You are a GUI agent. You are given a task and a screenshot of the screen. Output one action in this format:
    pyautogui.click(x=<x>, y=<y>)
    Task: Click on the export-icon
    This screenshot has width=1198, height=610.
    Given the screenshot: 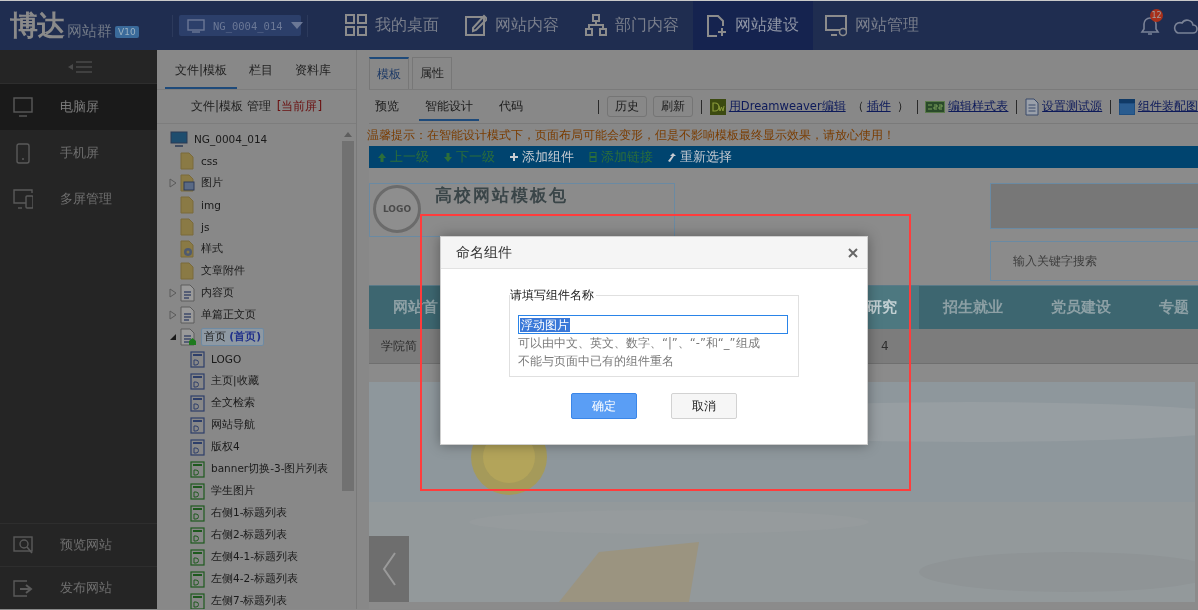 What is the action you would take?
    pyautogui.click(x=23, y=588)
    